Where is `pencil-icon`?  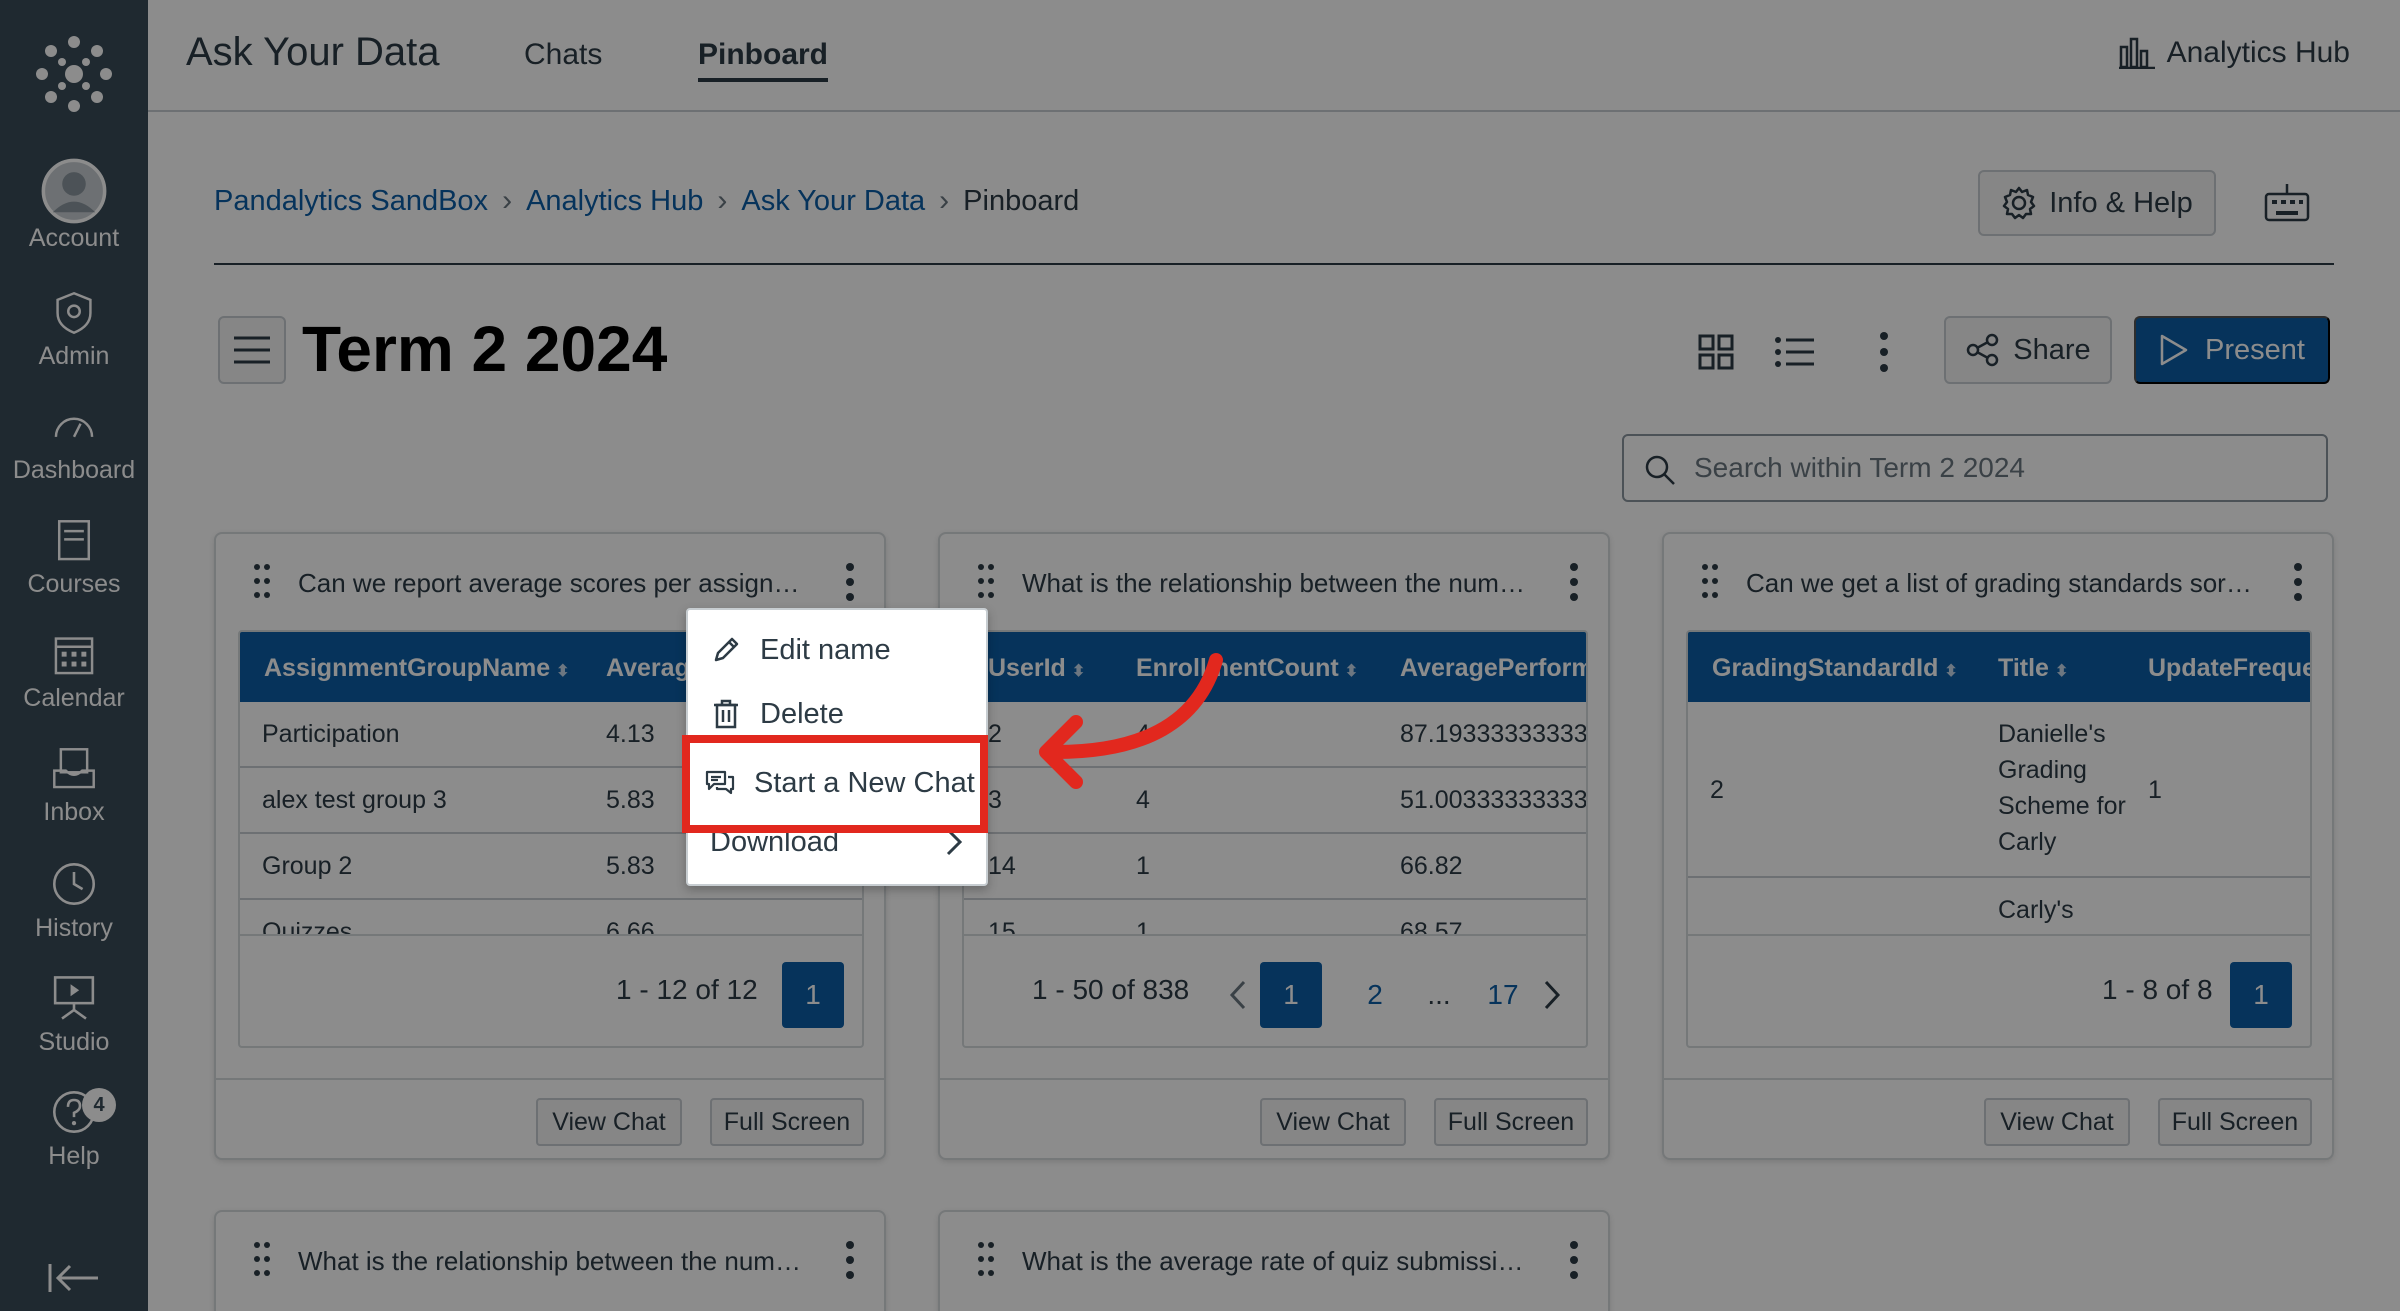
pencil-icon is located at coordinates (726, 649).